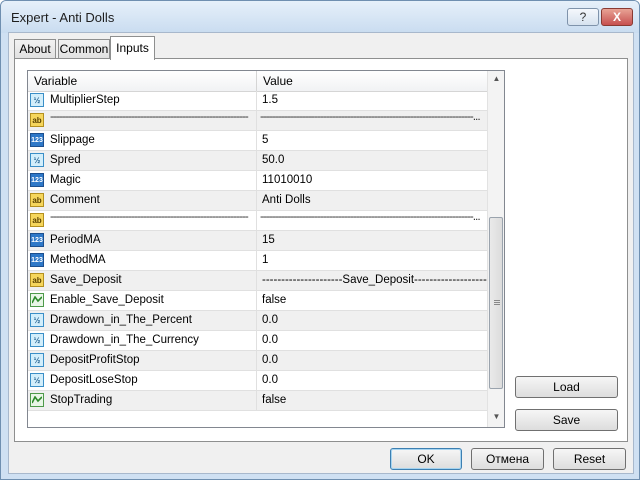  Describe the element at coordinates (55, 81) in the screenshot. I see `column-header-variable: Variable` at that location.